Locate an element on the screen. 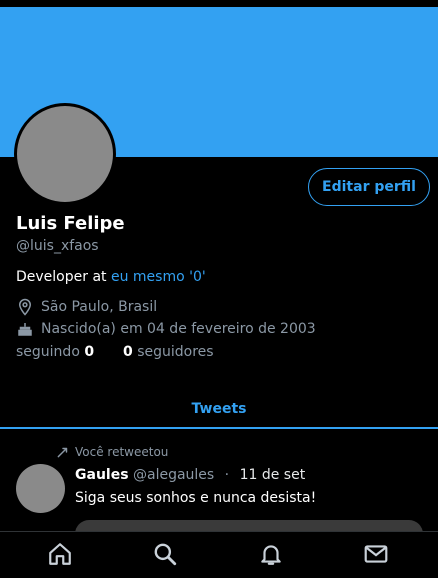 The width and height of the screenshot is (438, 578). followers-label: seguidores is located at coordinates (175, 352).